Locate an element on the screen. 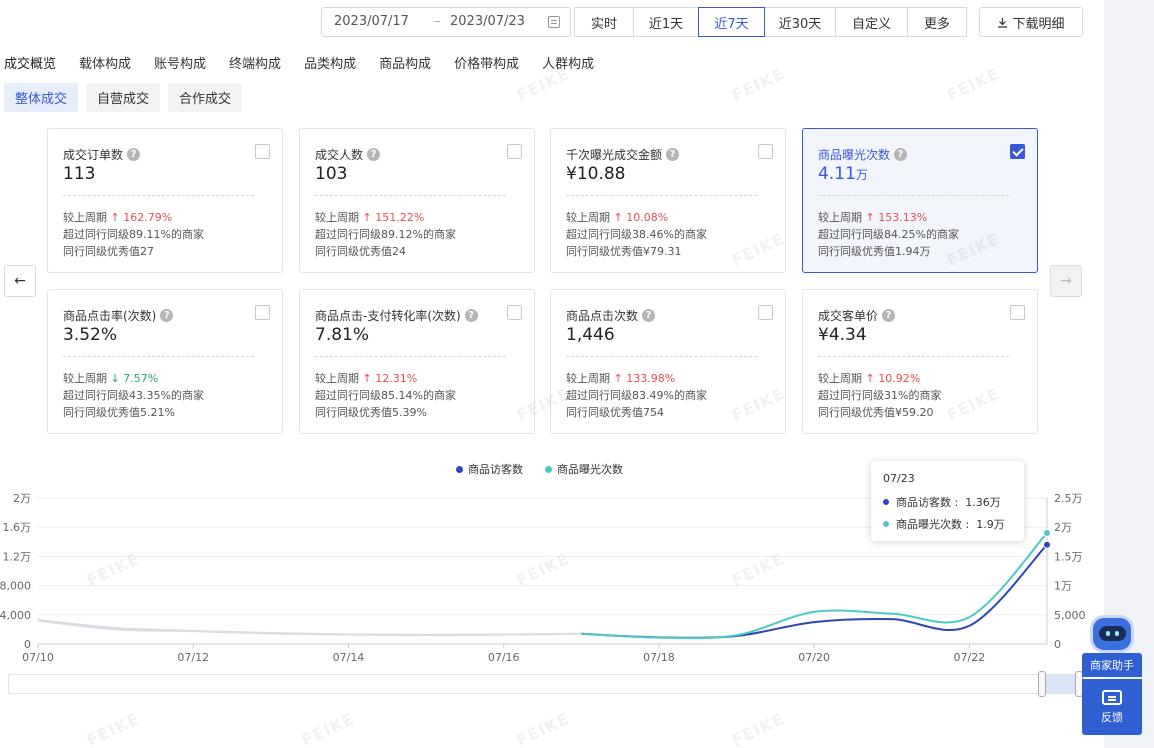 The image size is (1154, 748). calendar-icon is located at coordinates (554, 22).